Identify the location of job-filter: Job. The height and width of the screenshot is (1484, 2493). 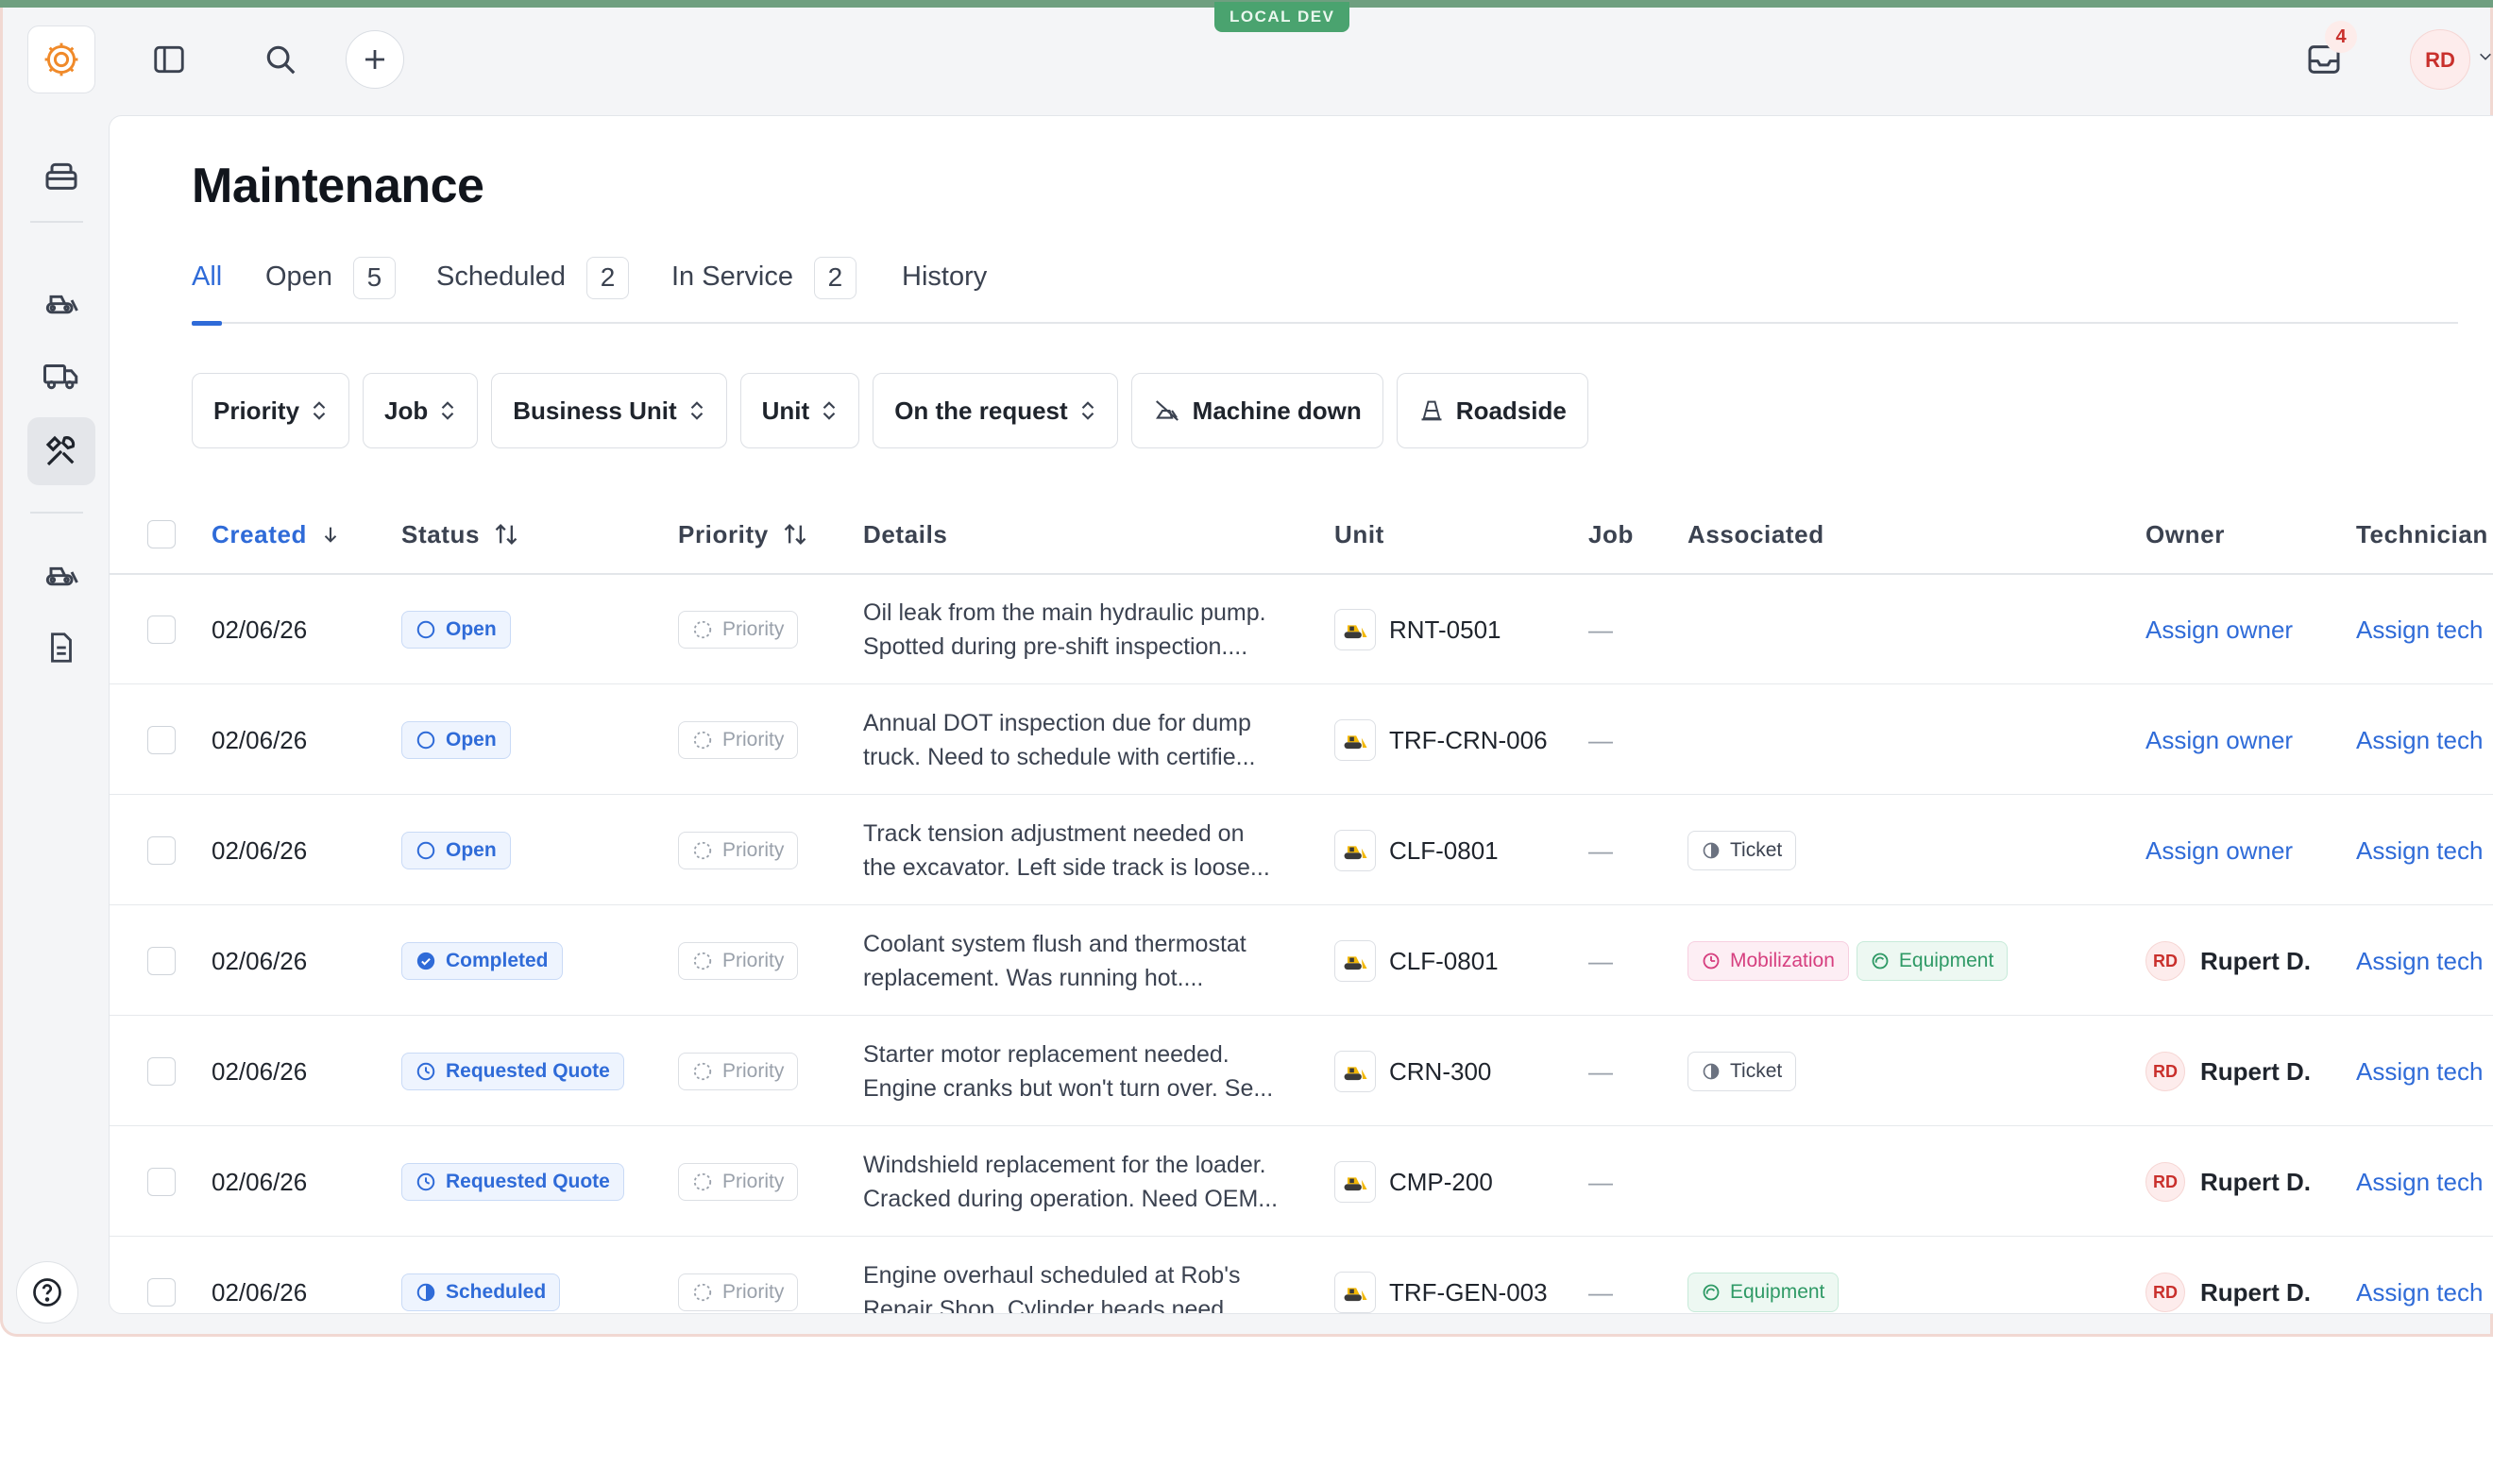
(421, 410).